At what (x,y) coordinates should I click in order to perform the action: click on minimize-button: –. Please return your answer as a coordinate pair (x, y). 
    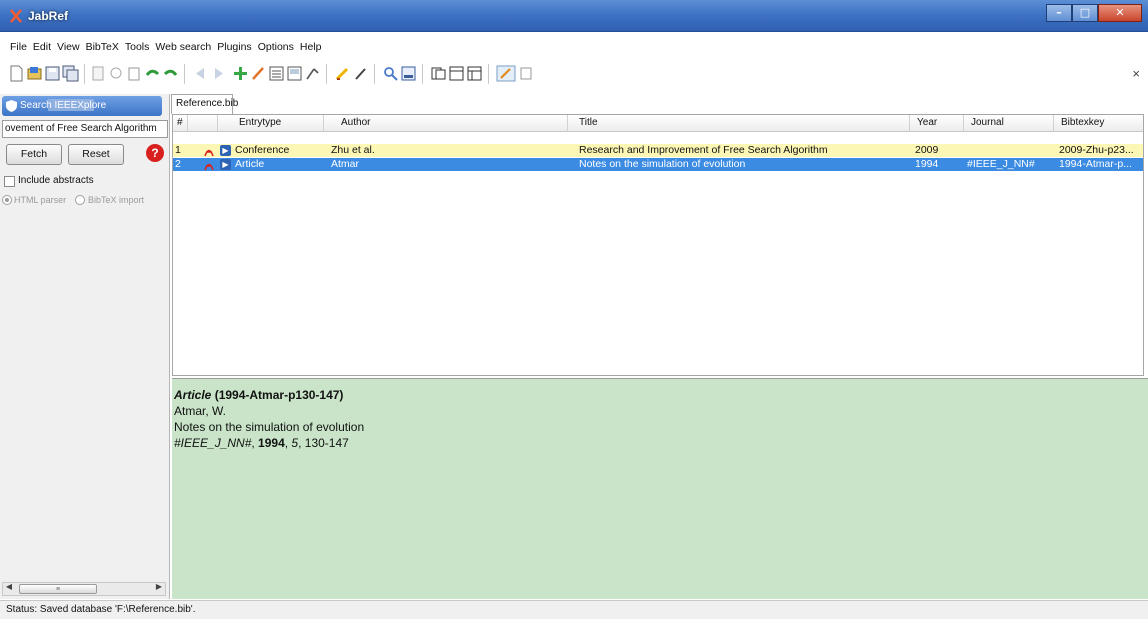
    Looking at the image, I should click on (1059, 13).